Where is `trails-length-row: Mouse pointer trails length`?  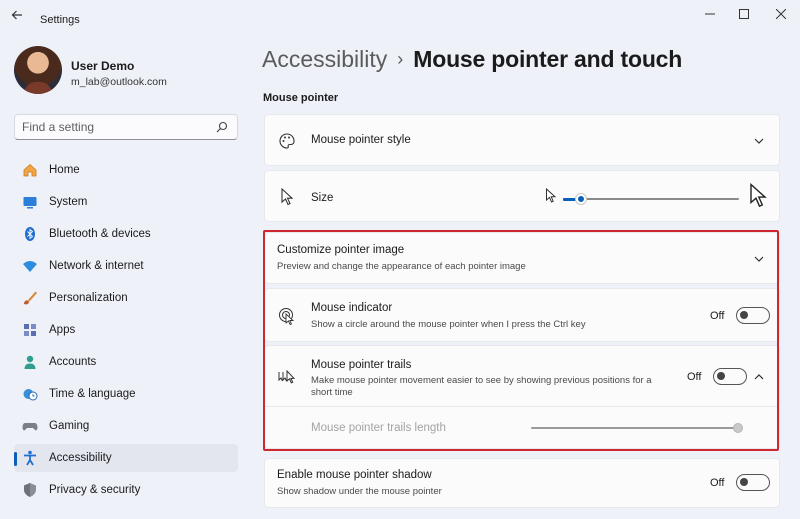
trails-length-row: Mouse pointer trails length is located at coordinates (522, 428).